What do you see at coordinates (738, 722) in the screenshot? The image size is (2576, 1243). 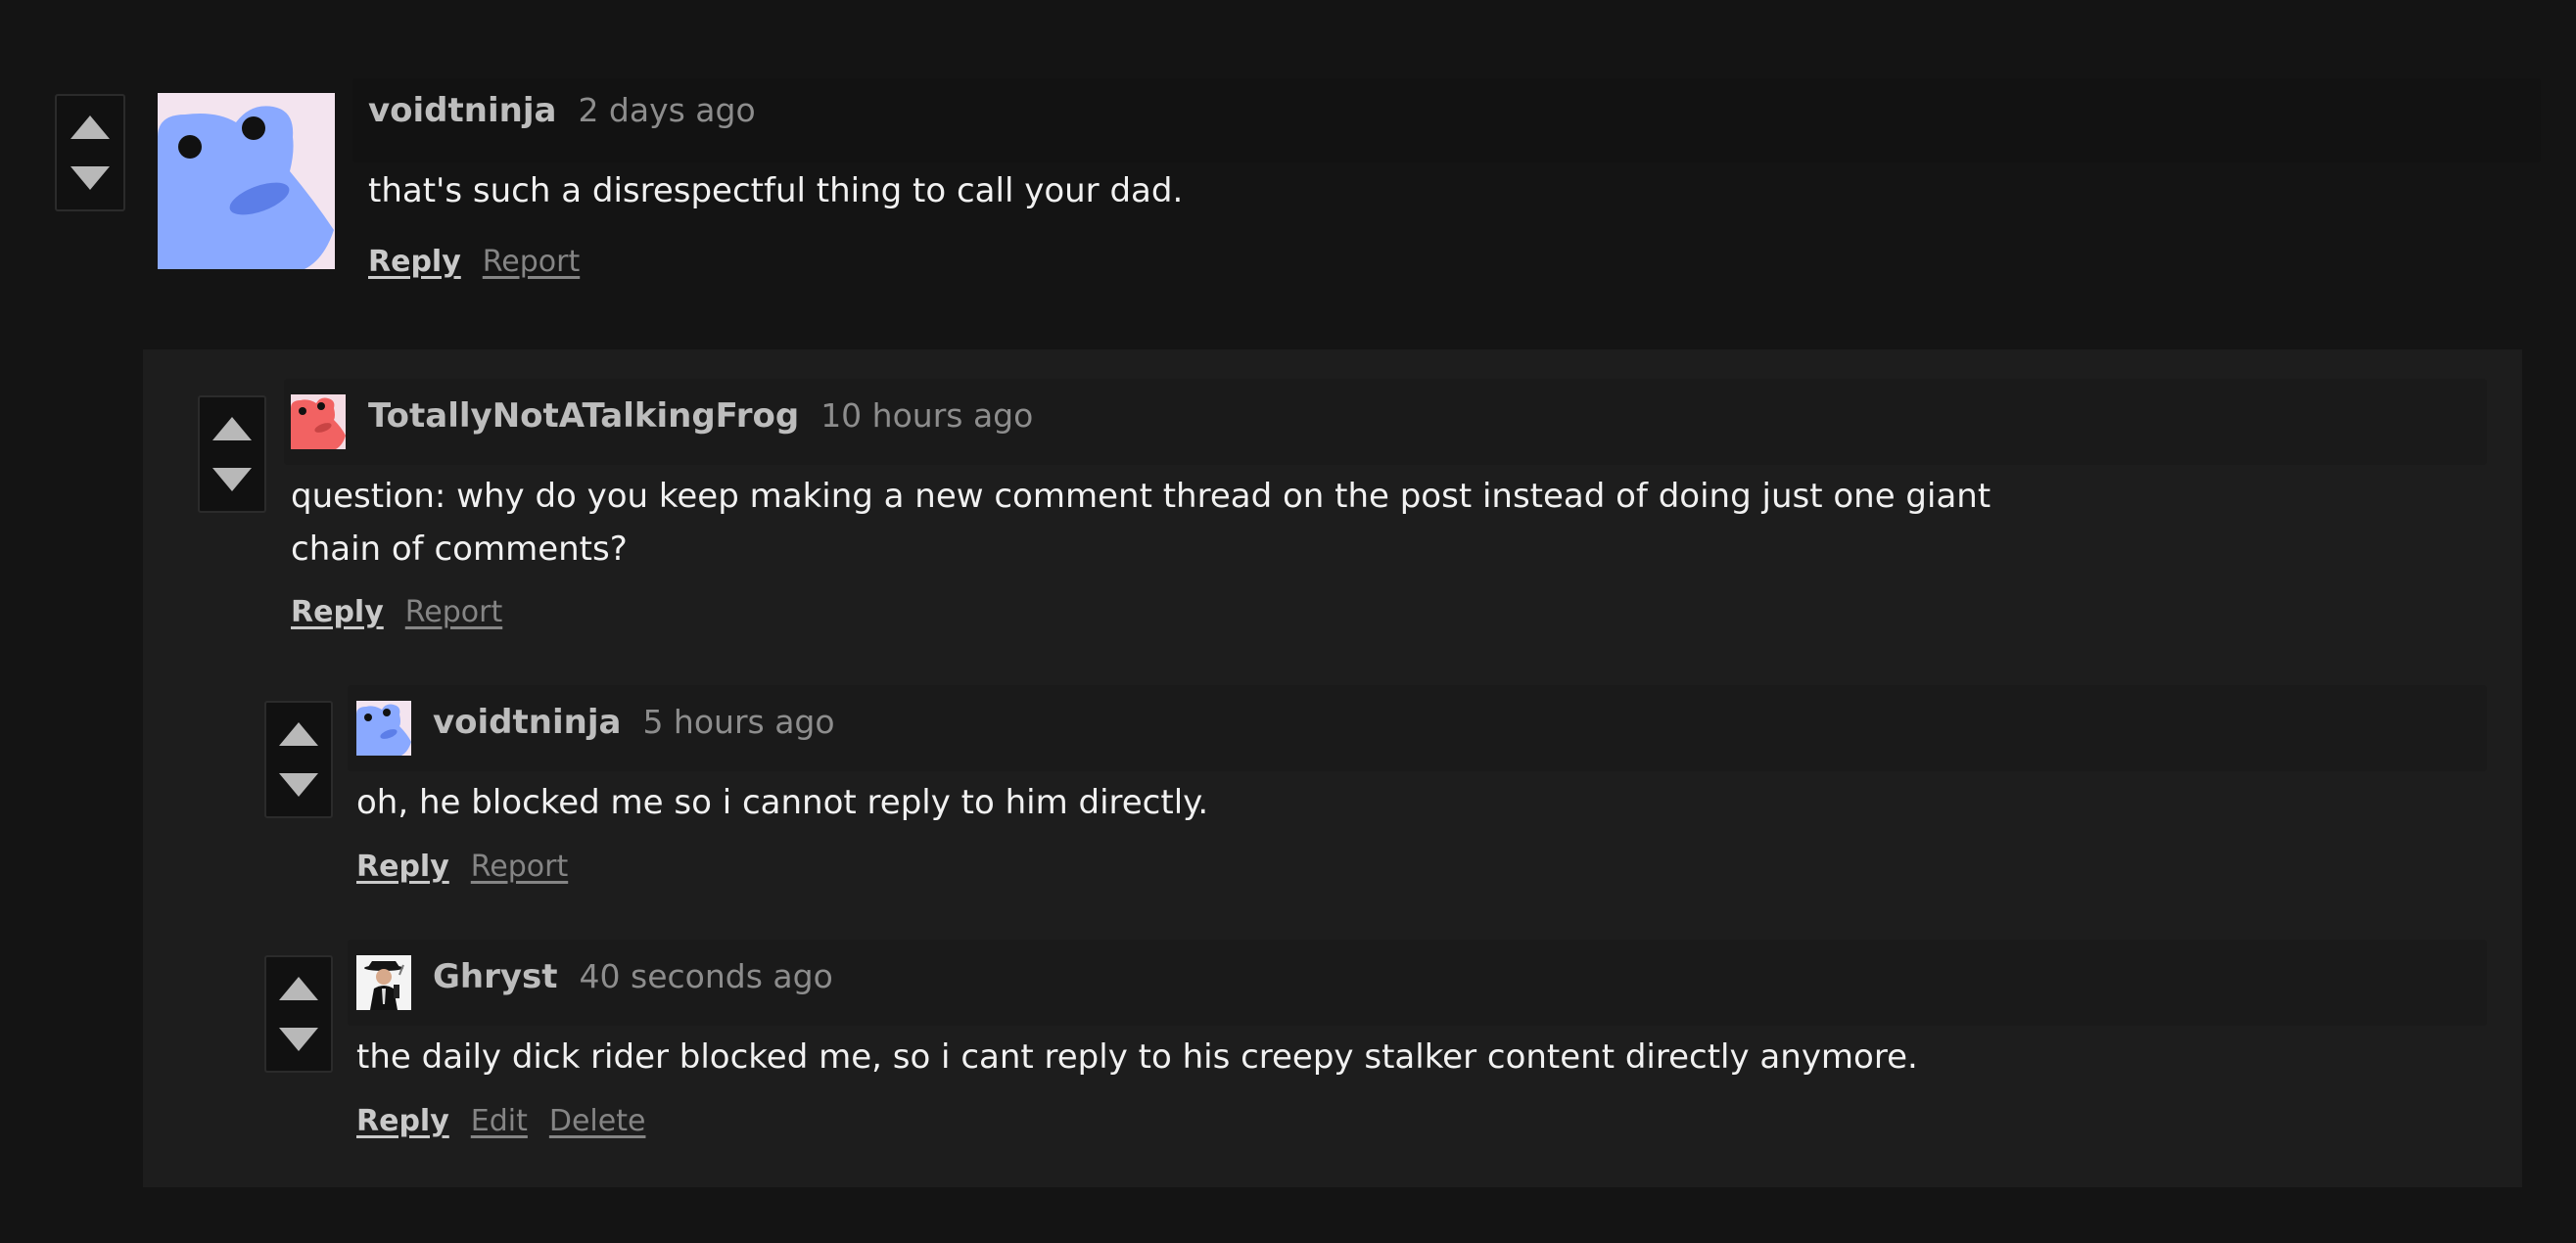 I see `comment-timestamp: 5 hours ago` at bounding box center [738, 722].